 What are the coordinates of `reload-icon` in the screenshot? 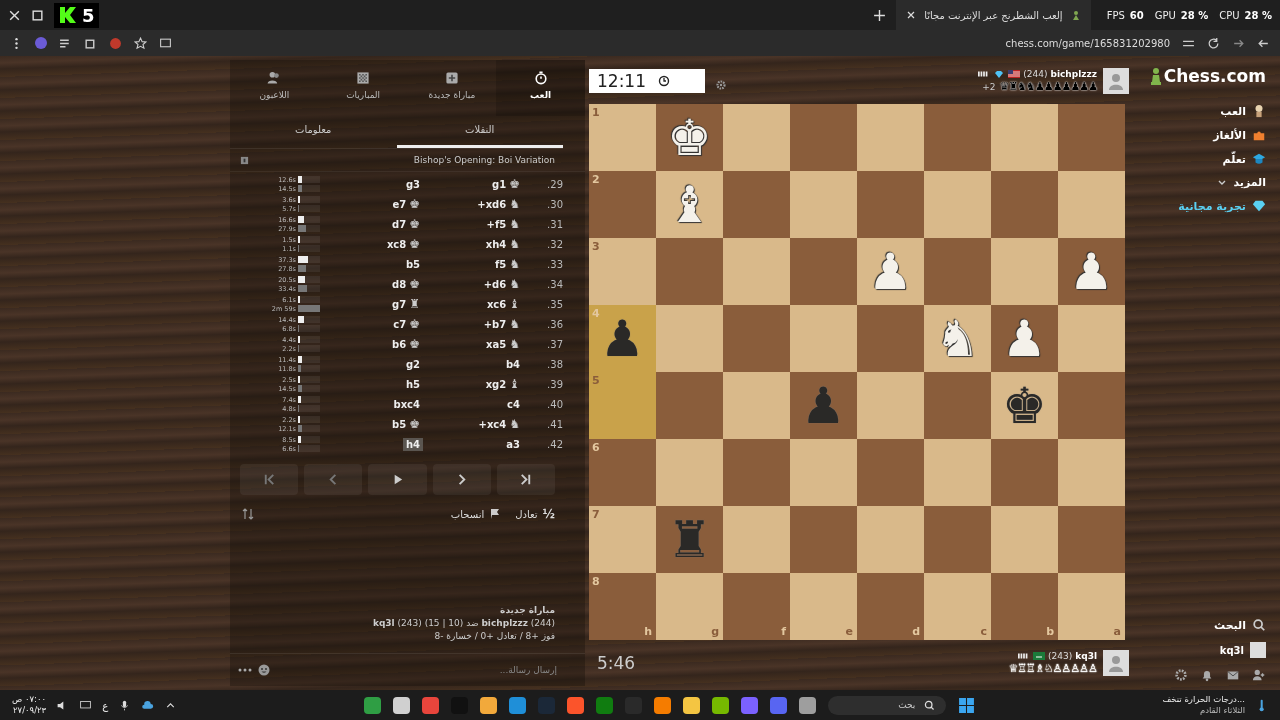 It's located at (1213, 43).